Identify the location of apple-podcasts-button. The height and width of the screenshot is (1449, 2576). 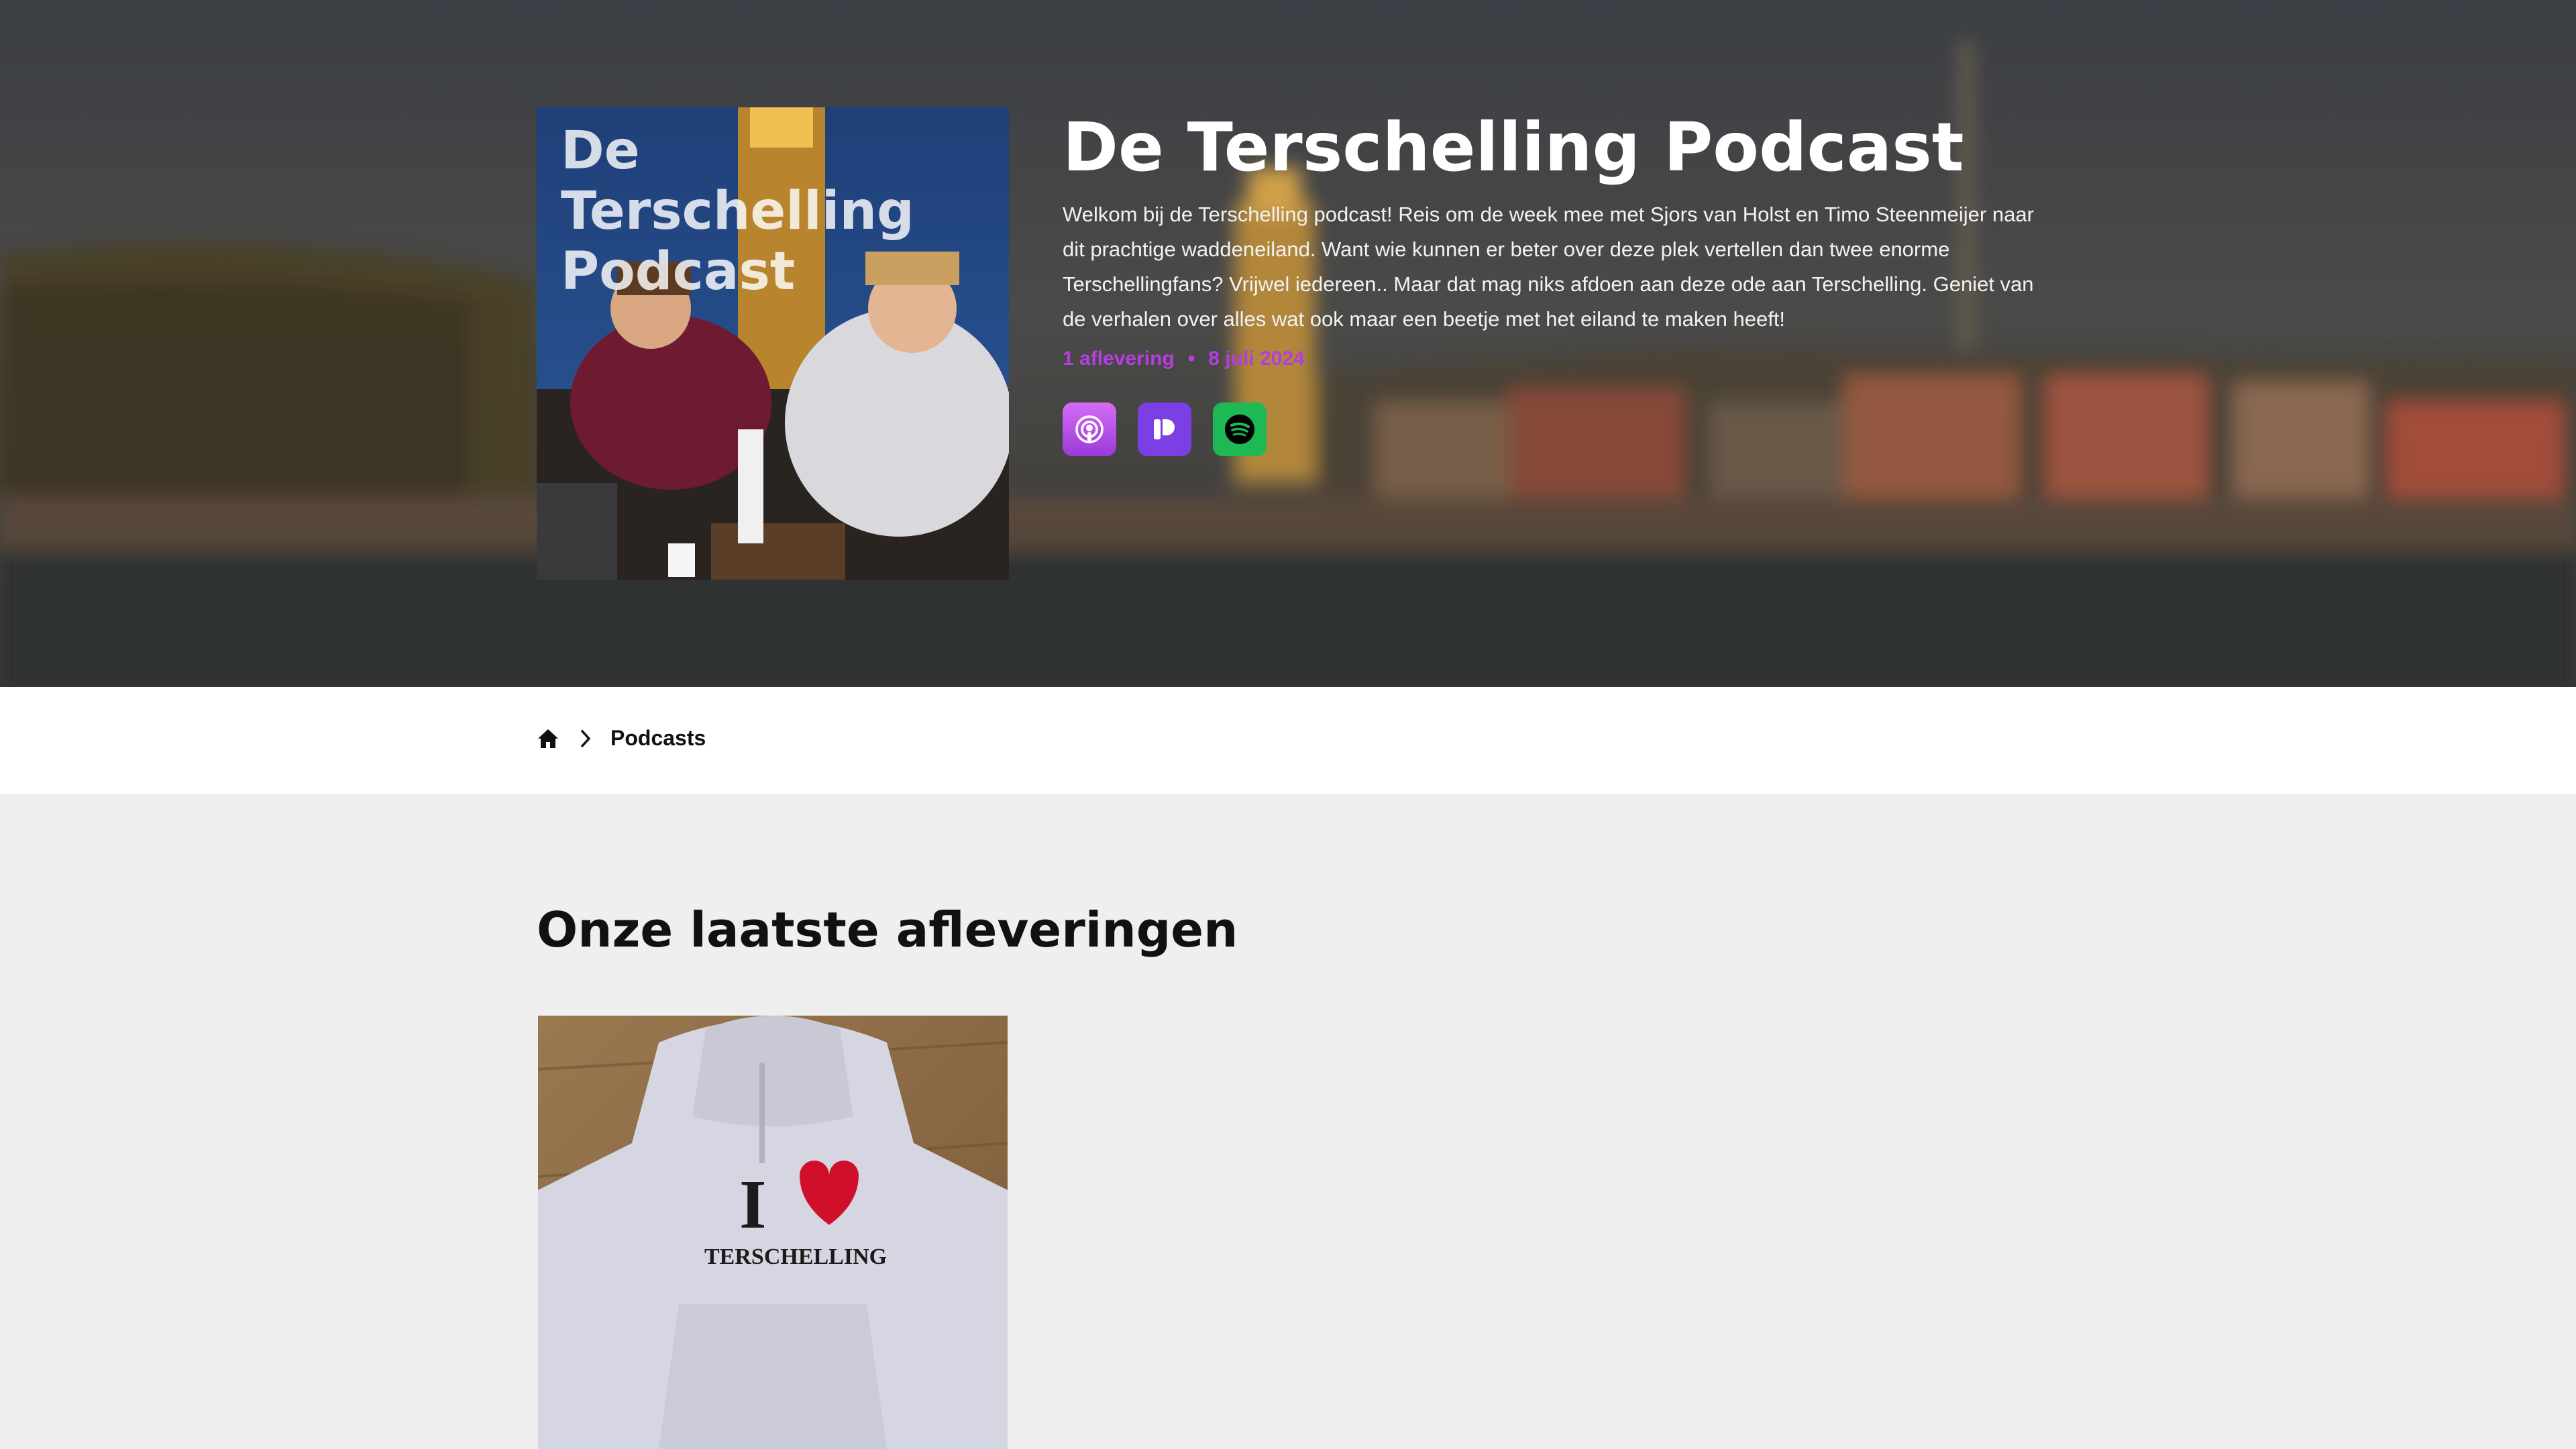
(1089, 429).